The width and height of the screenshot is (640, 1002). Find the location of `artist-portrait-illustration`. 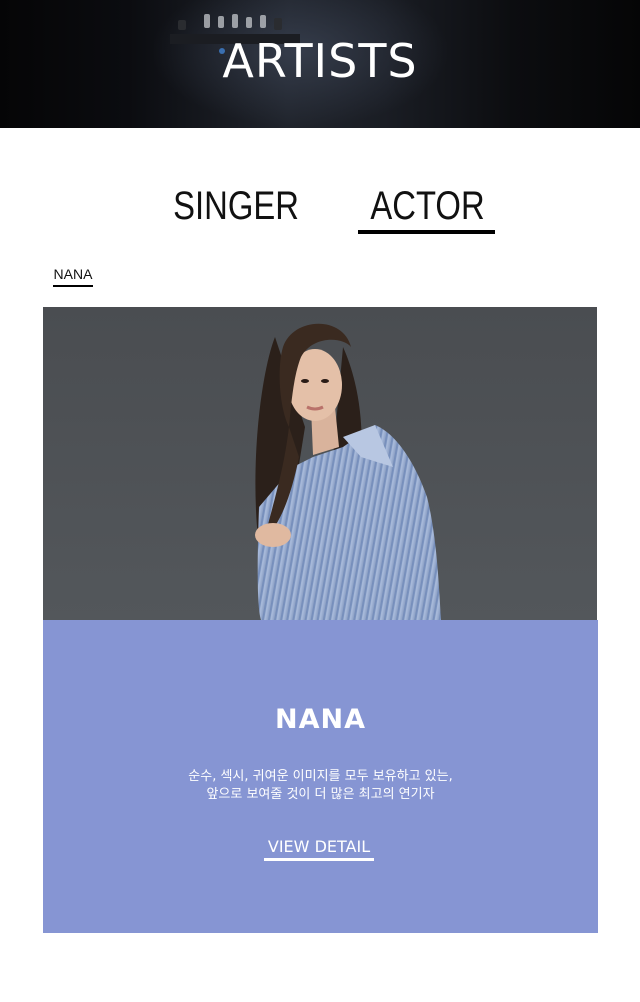

artist-portrait-illustration is located at coordinates (348, 471).